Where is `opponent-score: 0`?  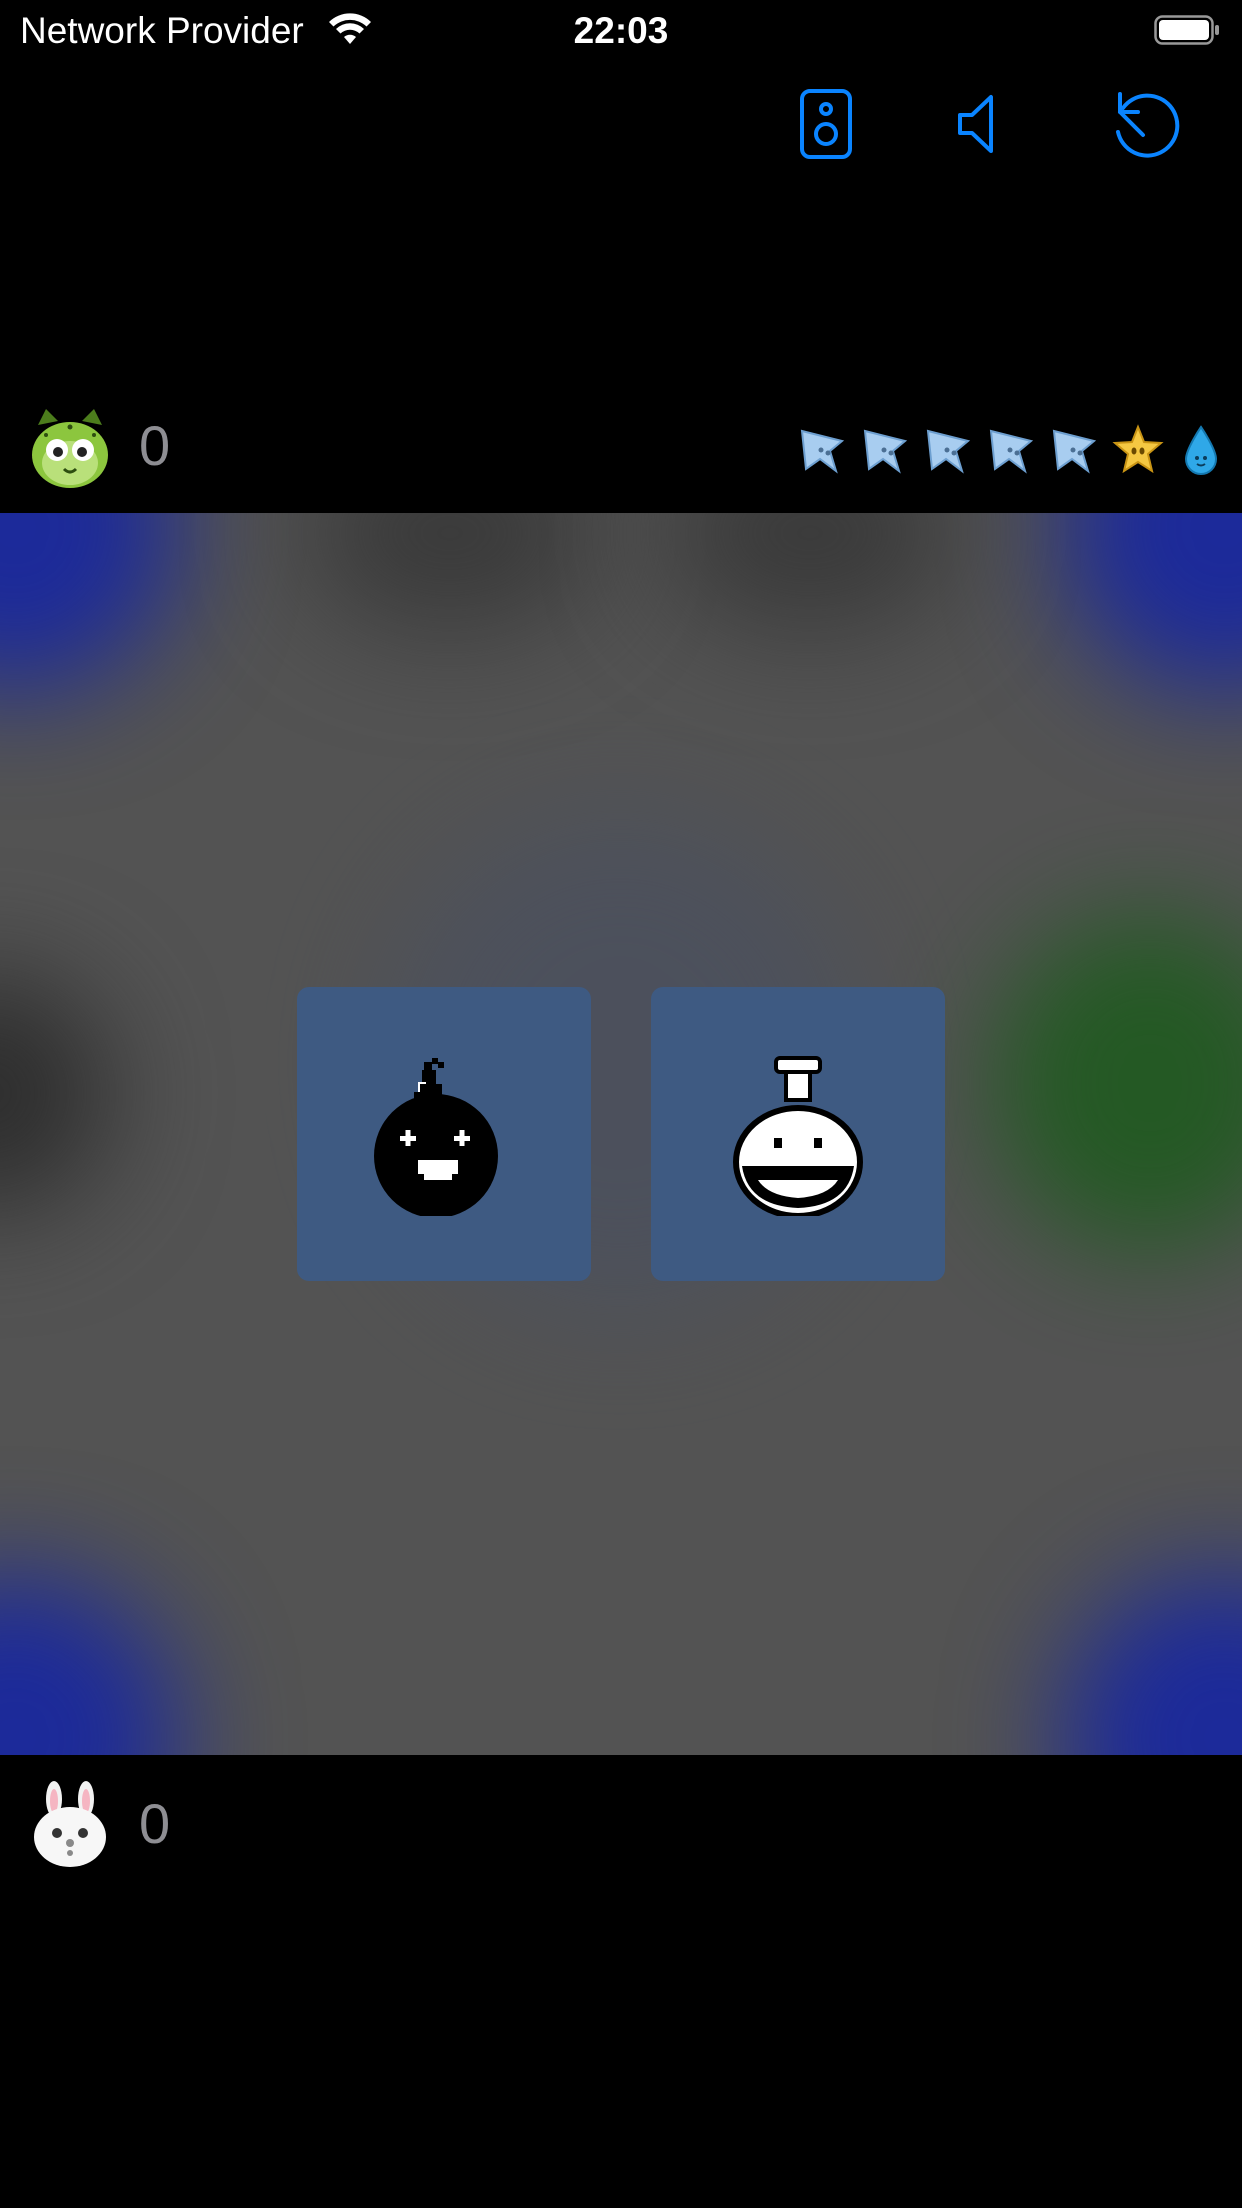
opponent-score: 0 is located at coordinates (155, 445).